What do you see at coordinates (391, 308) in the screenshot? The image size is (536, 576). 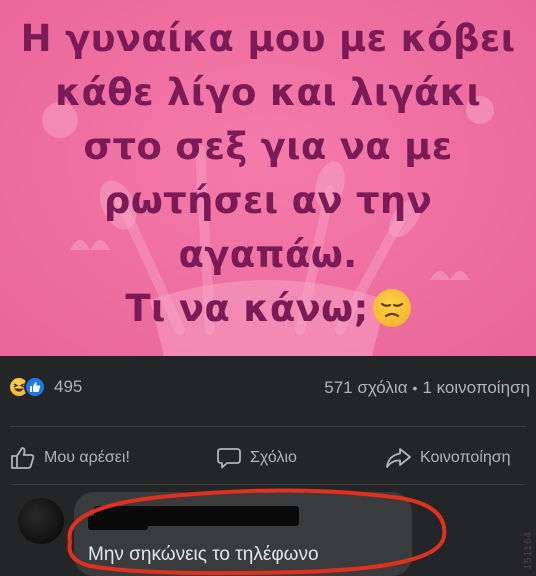 I see `disappointed-face-icon` at bounding box center [391, 308].